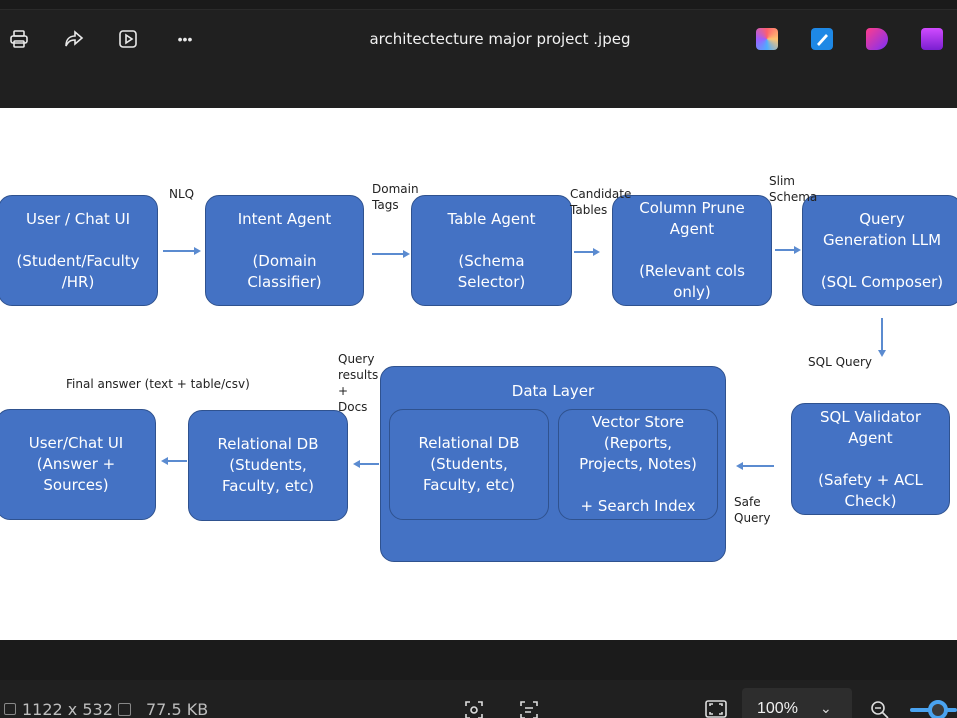  What do you see at coordinates (177, 709) in the screenshot?
I see `file-size: 77.5 KB` at bounding box center [177, 709].